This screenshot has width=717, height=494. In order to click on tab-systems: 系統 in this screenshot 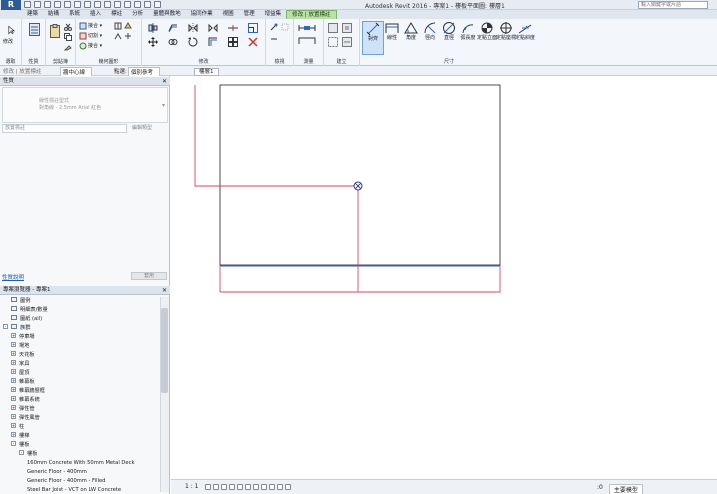, I will do `click(74, 14)`.